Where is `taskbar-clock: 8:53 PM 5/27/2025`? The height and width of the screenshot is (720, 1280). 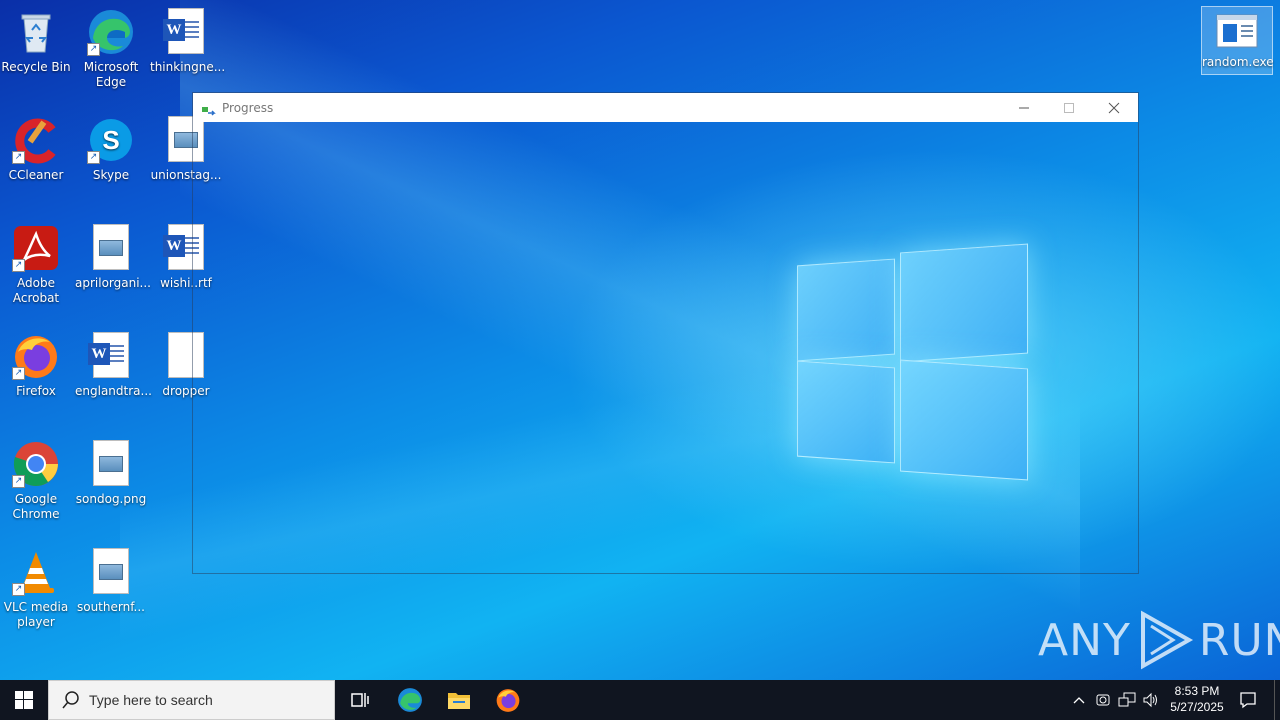
taskbar-clock: 8:53 PM 5/27/2025 is located at coordinates (1197, 700).